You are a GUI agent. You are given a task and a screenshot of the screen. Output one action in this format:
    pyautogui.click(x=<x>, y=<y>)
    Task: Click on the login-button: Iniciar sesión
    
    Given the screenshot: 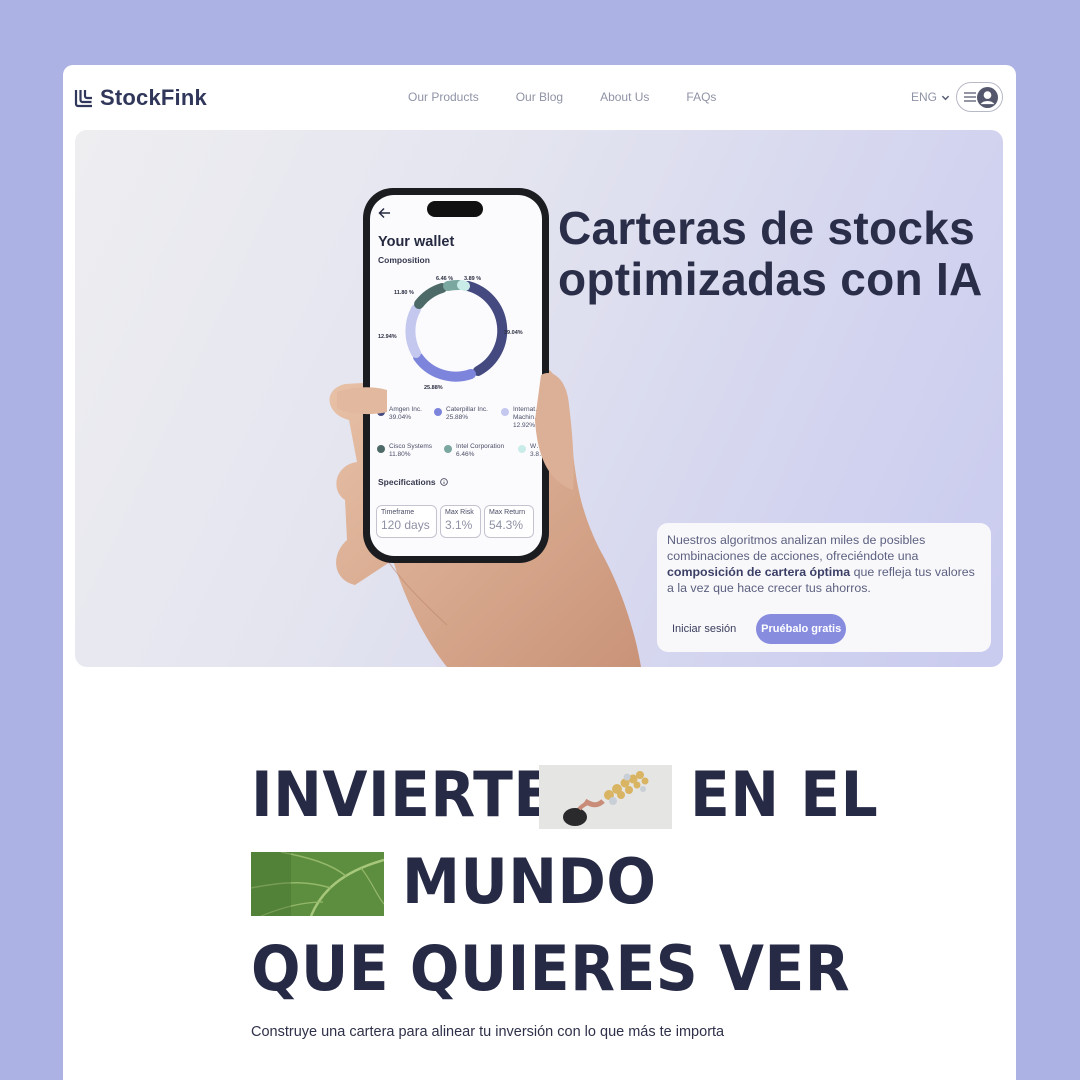 What is the action you would take?
    pyautogui.click(x=704, y=629)
    